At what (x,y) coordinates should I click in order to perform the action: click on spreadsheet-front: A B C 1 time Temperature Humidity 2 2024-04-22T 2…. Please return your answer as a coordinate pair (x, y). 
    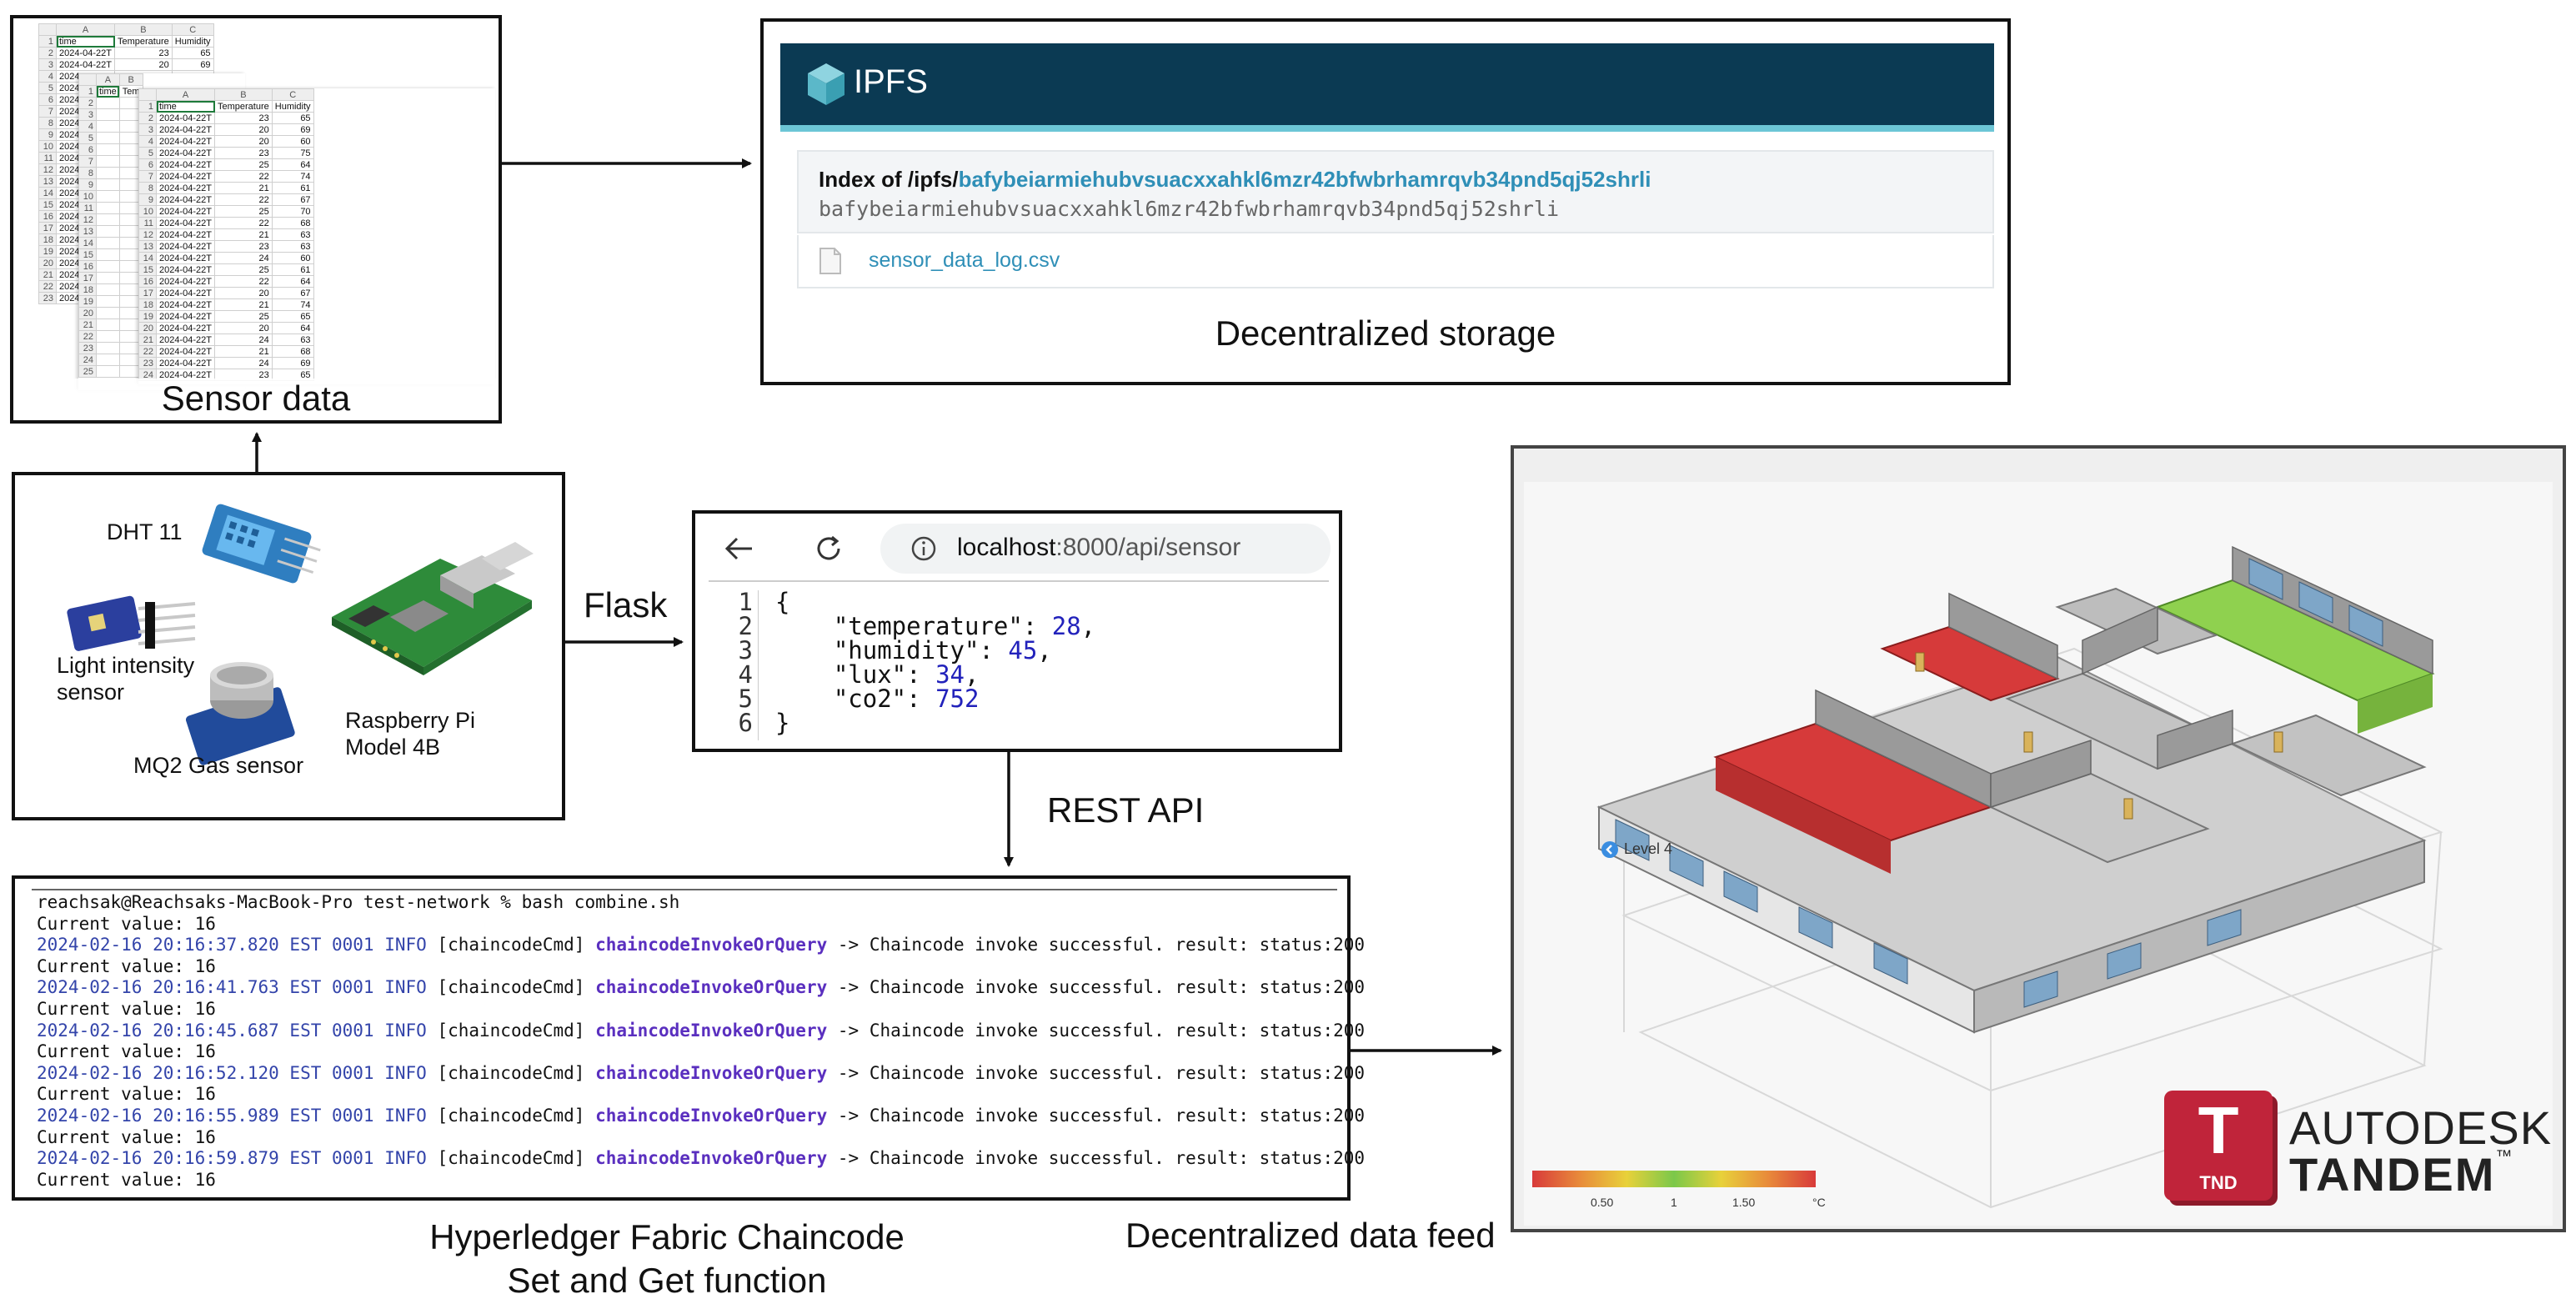
    Looking at the image, I should click on (316, 236).